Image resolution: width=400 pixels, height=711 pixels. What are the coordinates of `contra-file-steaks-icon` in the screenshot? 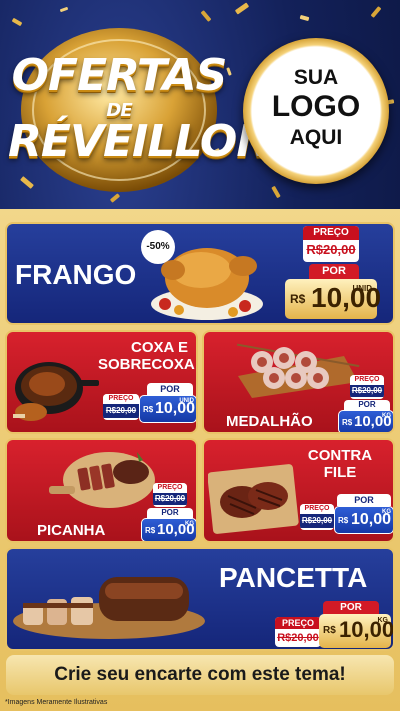 It's located at (253, 499).